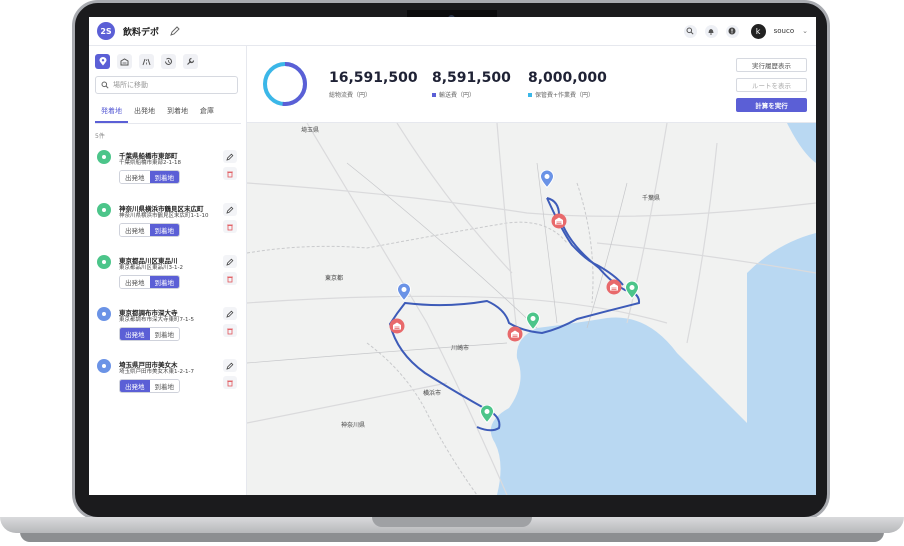 This screenshot has height=546, width=904. What do you see at coordinates (565, 95) in the screenshot?
I see `storage-cost-label: 保管費+作業費（円）` at bounding box center [565, 95].